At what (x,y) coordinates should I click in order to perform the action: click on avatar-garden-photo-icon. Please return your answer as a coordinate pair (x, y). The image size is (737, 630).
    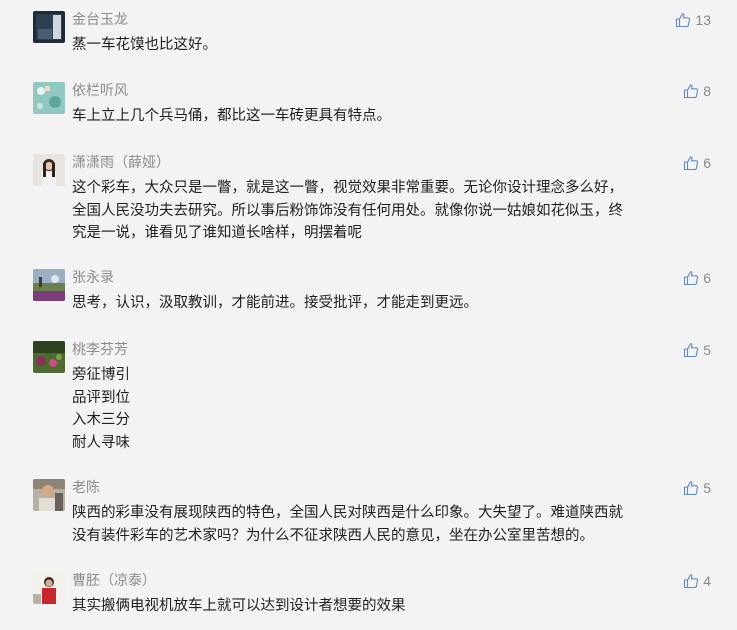
    Looking at the image, I should click on (49, 357).